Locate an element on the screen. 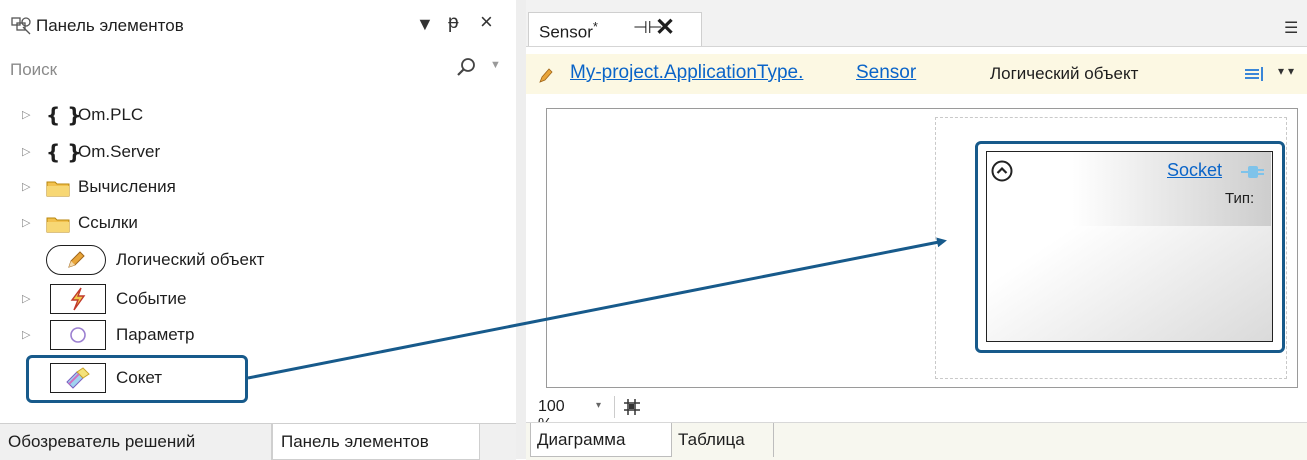 Image resolution: width=1307 pixels, height=460 pixels. close-icon: × is located at coordinates (486, 22).